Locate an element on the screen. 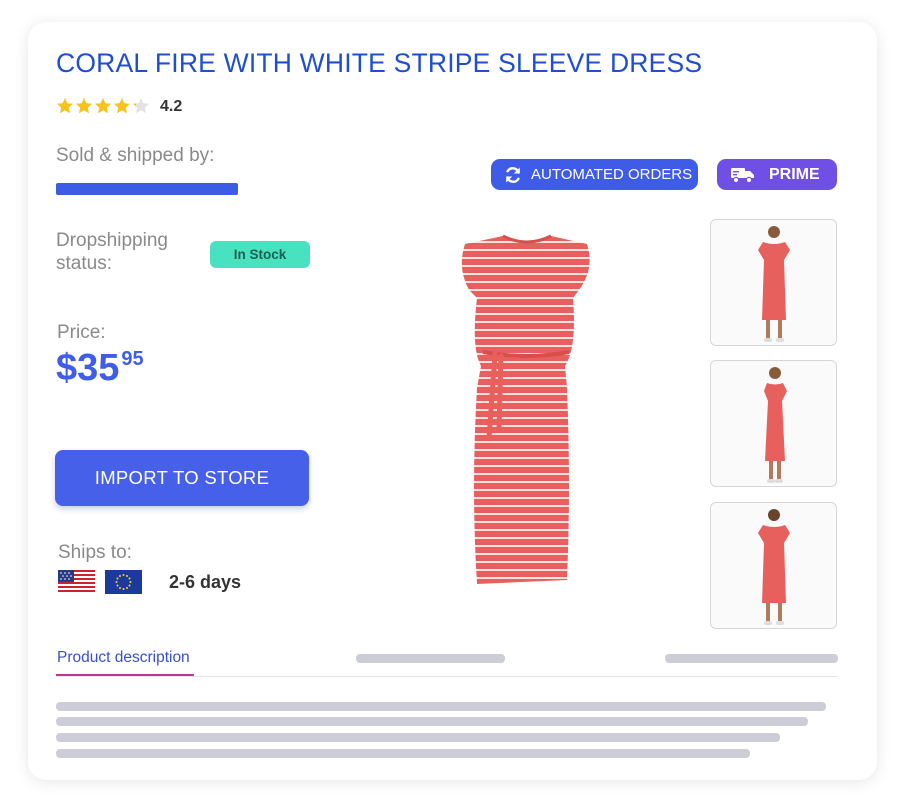 The width and height of the screenshot is (900, 800). dropshipping-status-label: Dropshipping status: is located at coordinates (112, 253).